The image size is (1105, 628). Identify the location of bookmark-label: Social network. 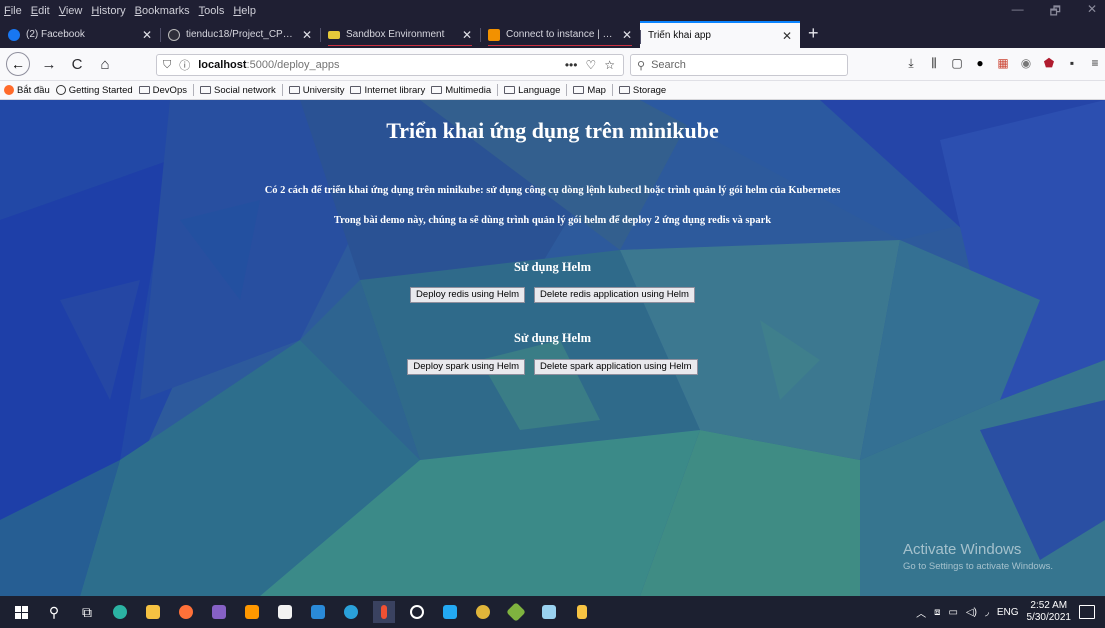
(244, 90).